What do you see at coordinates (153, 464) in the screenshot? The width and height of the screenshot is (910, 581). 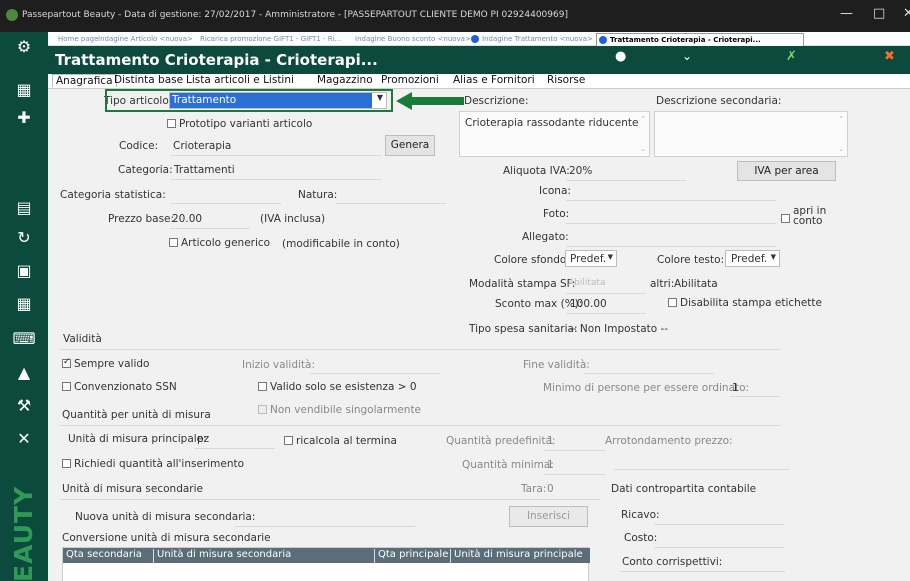 I see `richiedi-checkbox: Richiedi quantità all'inserimento` at bounding box center [153, 464].